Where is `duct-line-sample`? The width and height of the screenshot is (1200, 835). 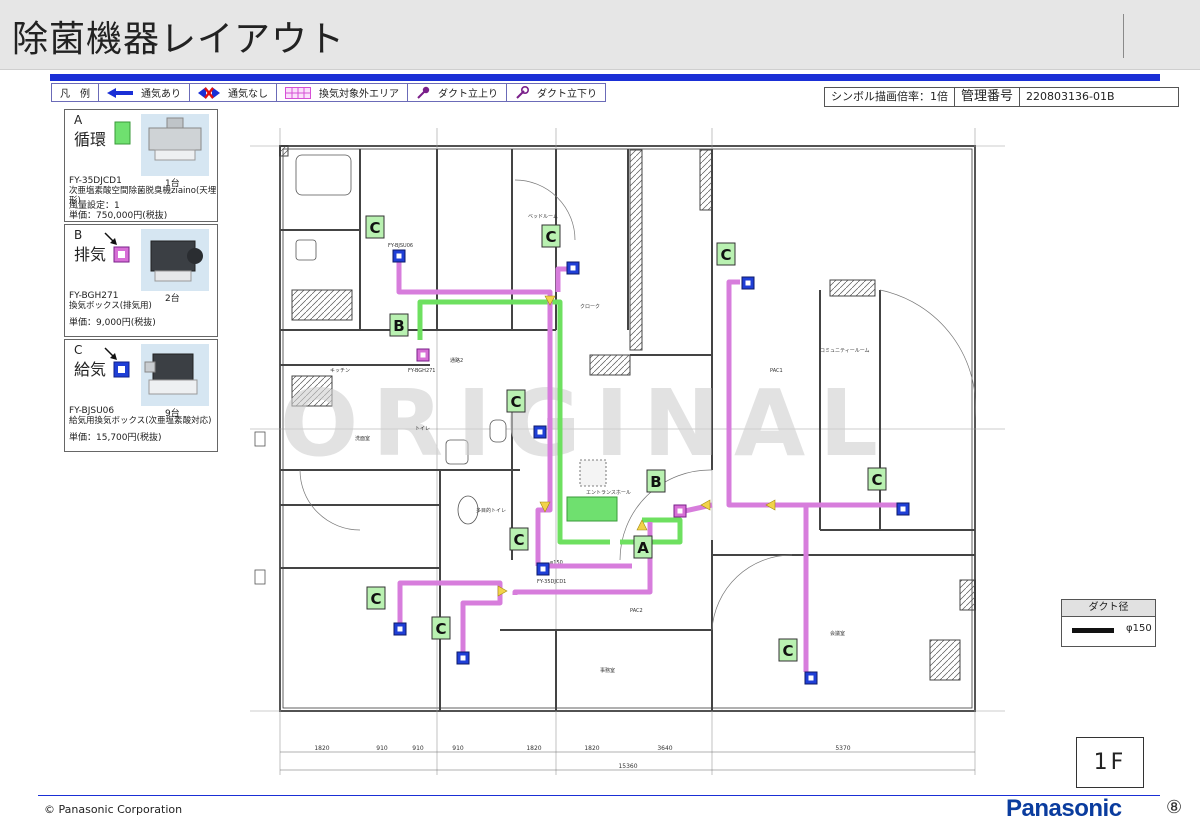 duct-line-sample is located at coordinates (1093, 630).